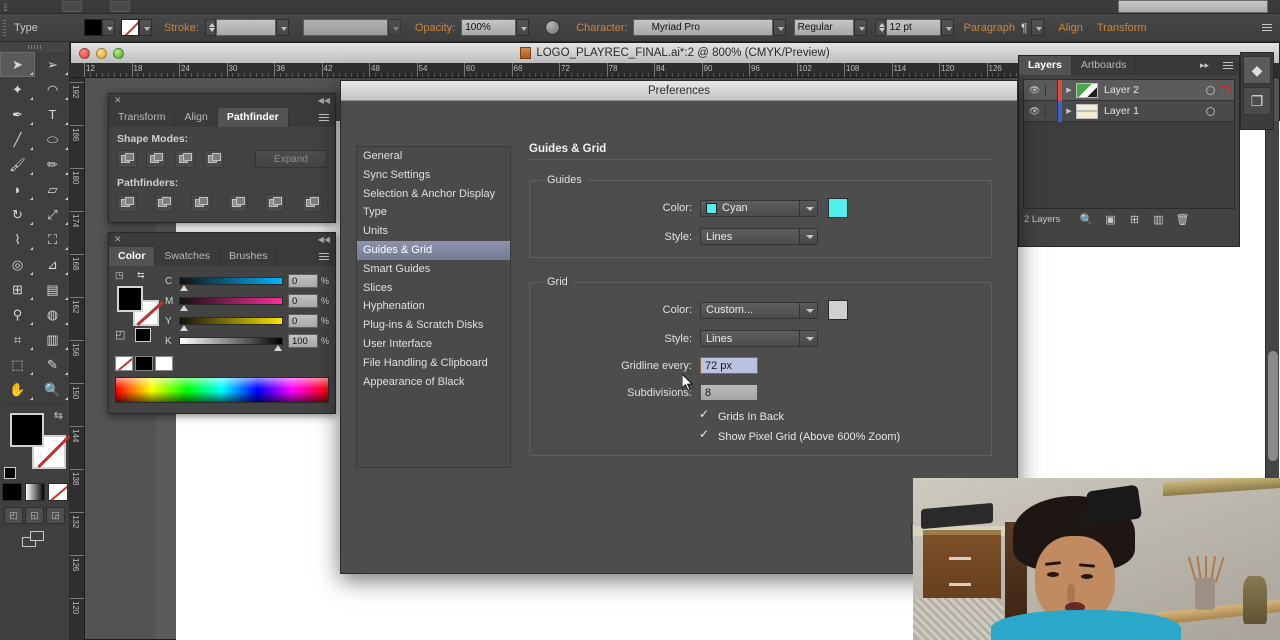 The width and height of the screenshot is (1280, 640). I want to click on nav-item-appearance-of-black: Appearance of Black, so click(433, 382).